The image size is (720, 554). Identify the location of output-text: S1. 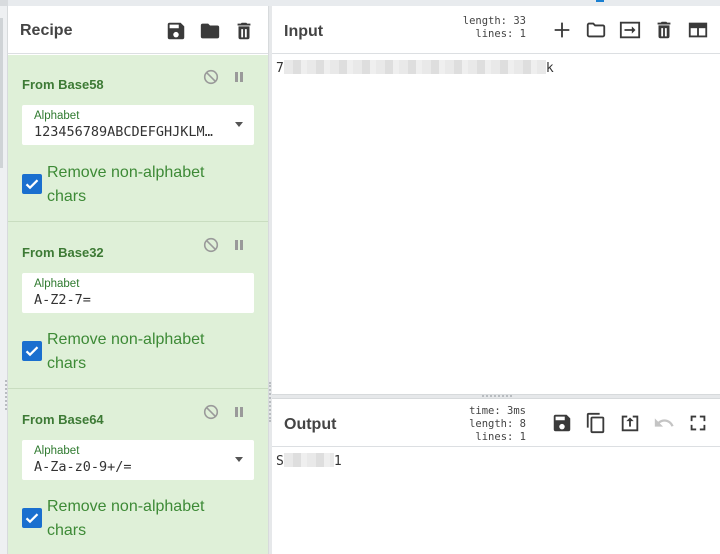
(309, 461).